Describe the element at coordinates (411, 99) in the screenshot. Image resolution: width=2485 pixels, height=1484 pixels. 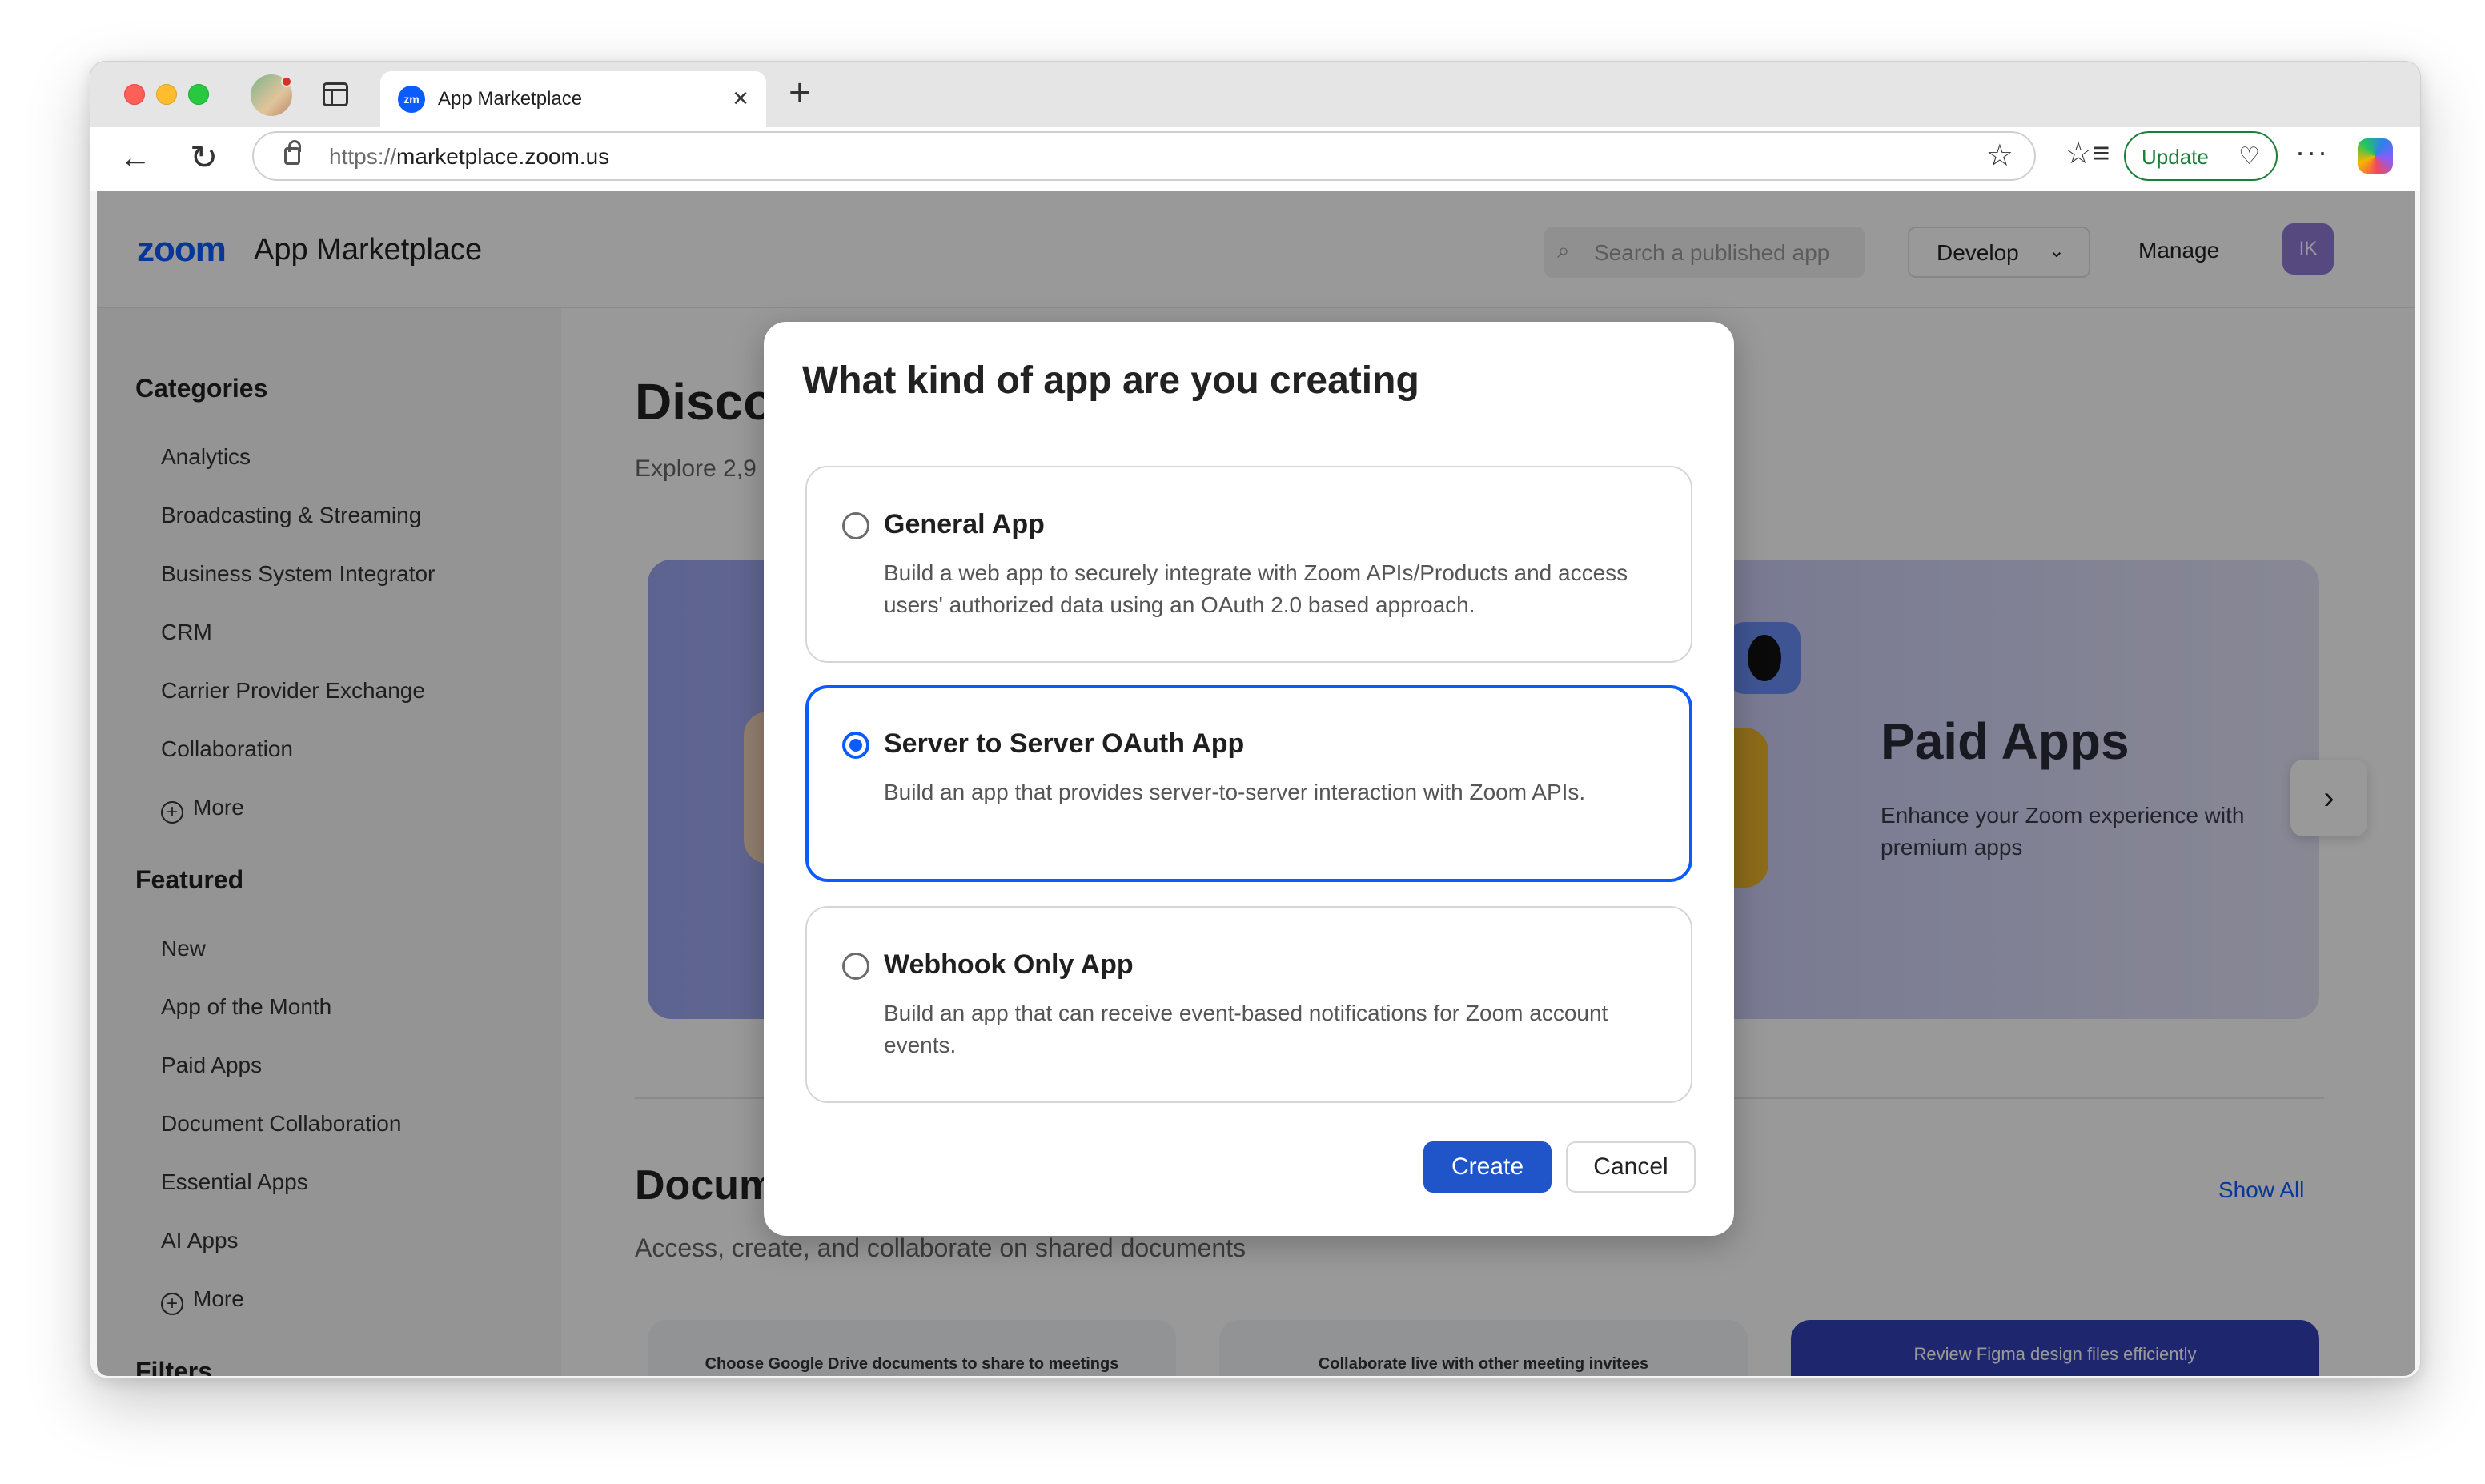
I see `zoom-favicon-icon: zm` at that location.